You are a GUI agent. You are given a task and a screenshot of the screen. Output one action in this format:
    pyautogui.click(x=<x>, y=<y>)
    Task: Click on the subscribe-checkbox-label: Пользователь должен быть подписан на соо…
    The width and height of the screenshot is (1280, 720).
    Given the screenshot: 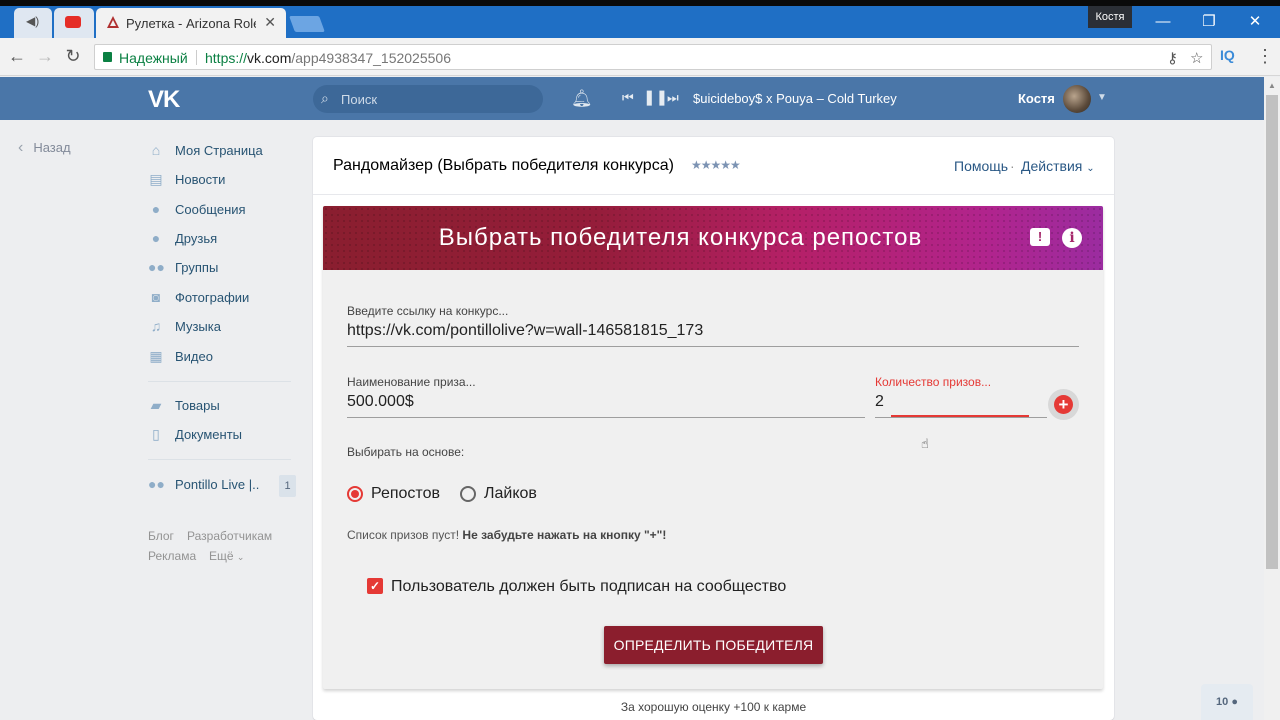 What is the action you would take?
    pyautogui.click(x=588, y=587)
    